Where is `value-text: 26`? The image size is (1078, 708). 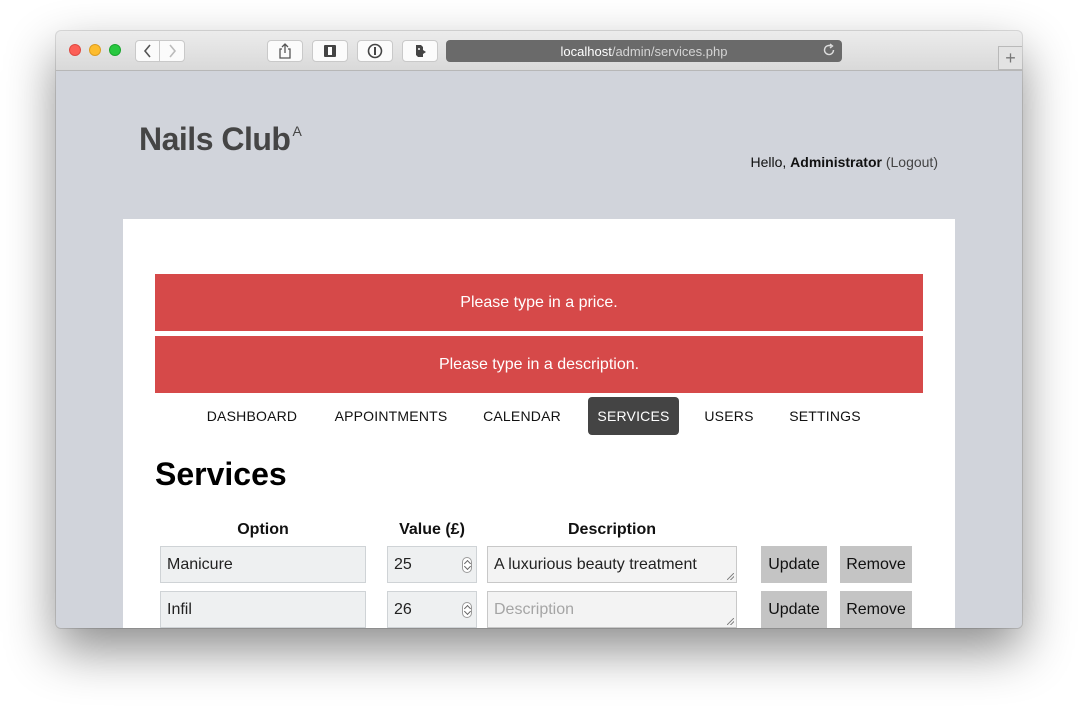
value-text: 26 is located at coordinates (403, 609).